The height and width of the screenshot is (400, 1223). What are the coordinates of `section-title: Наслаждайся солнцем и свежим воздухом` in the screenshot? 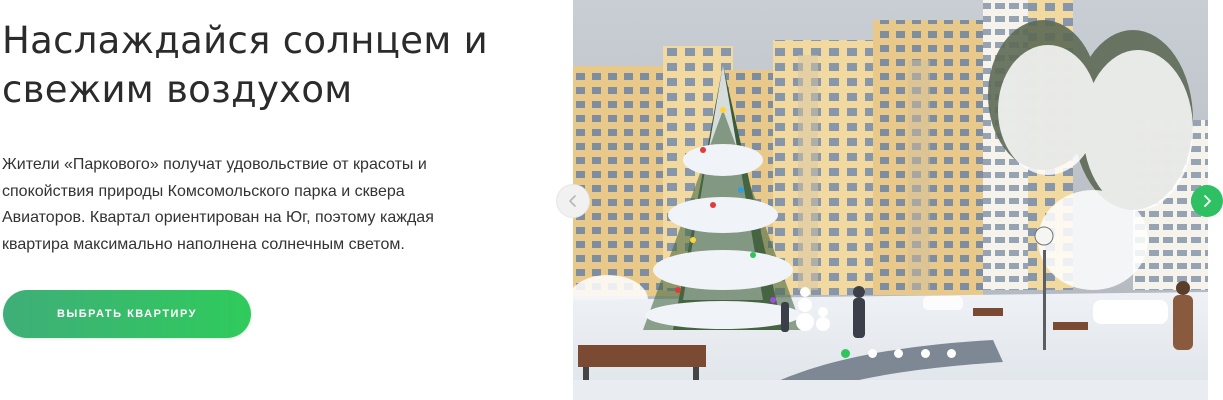 It's located at (245, 65).